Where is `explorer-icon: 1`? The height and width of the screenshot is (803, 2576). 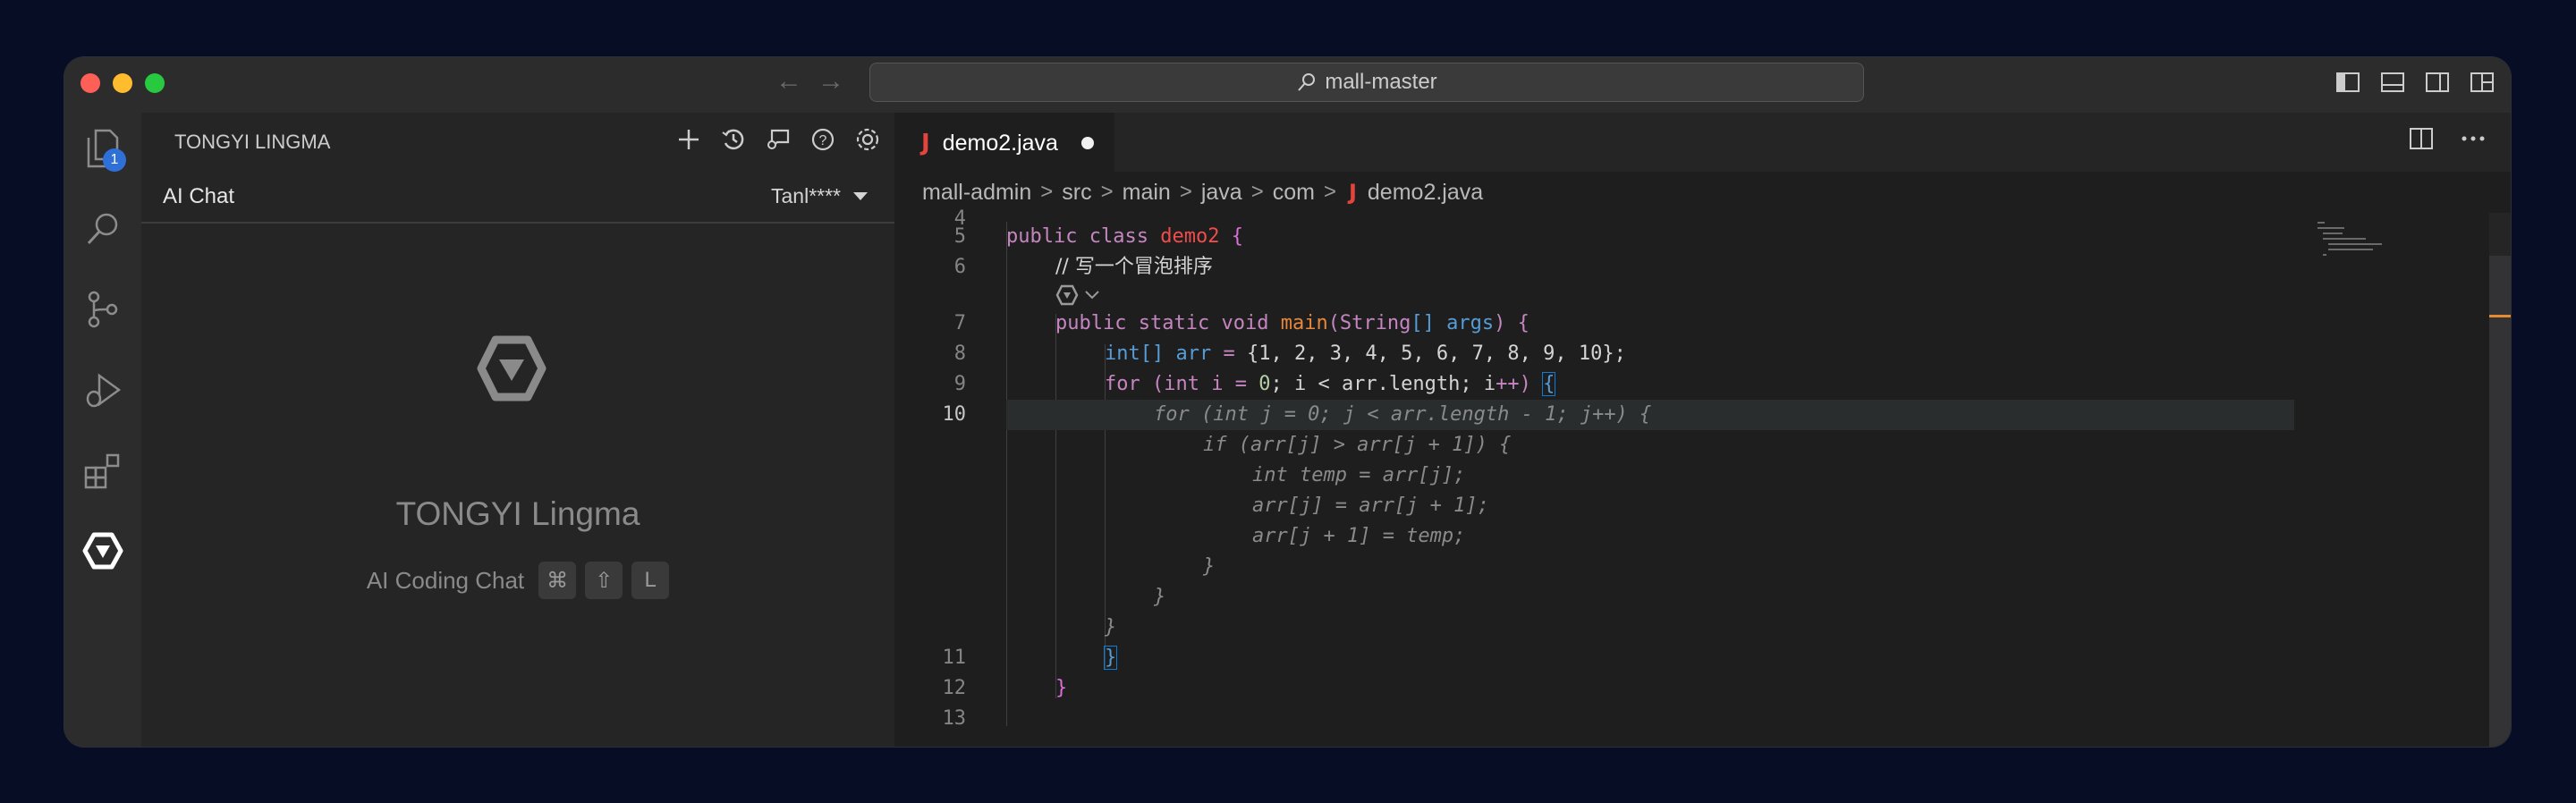
explorer-icon: 1 is located at coordinates (103, 148).